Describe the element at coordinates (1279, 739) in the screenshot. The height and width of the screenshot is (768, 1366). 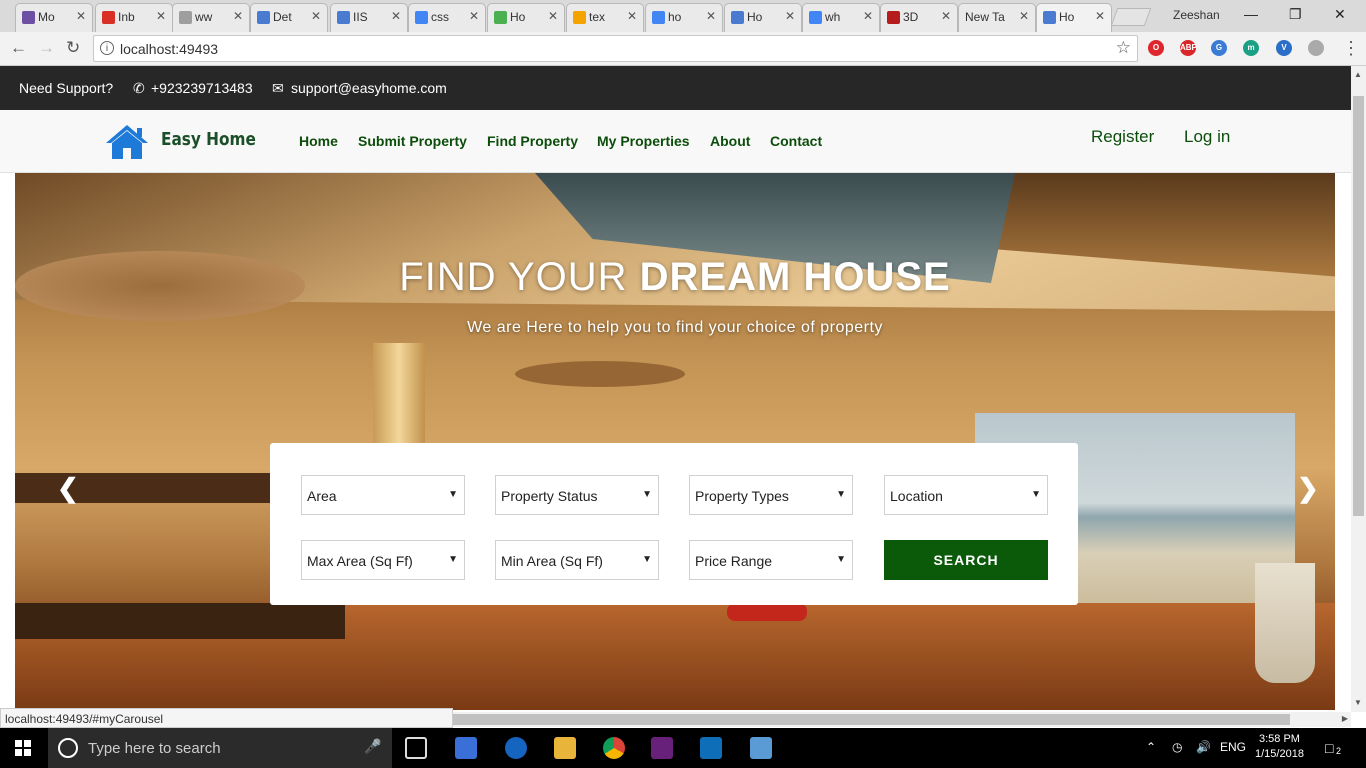
I see `clock-time: 3:58 PM` at that location.